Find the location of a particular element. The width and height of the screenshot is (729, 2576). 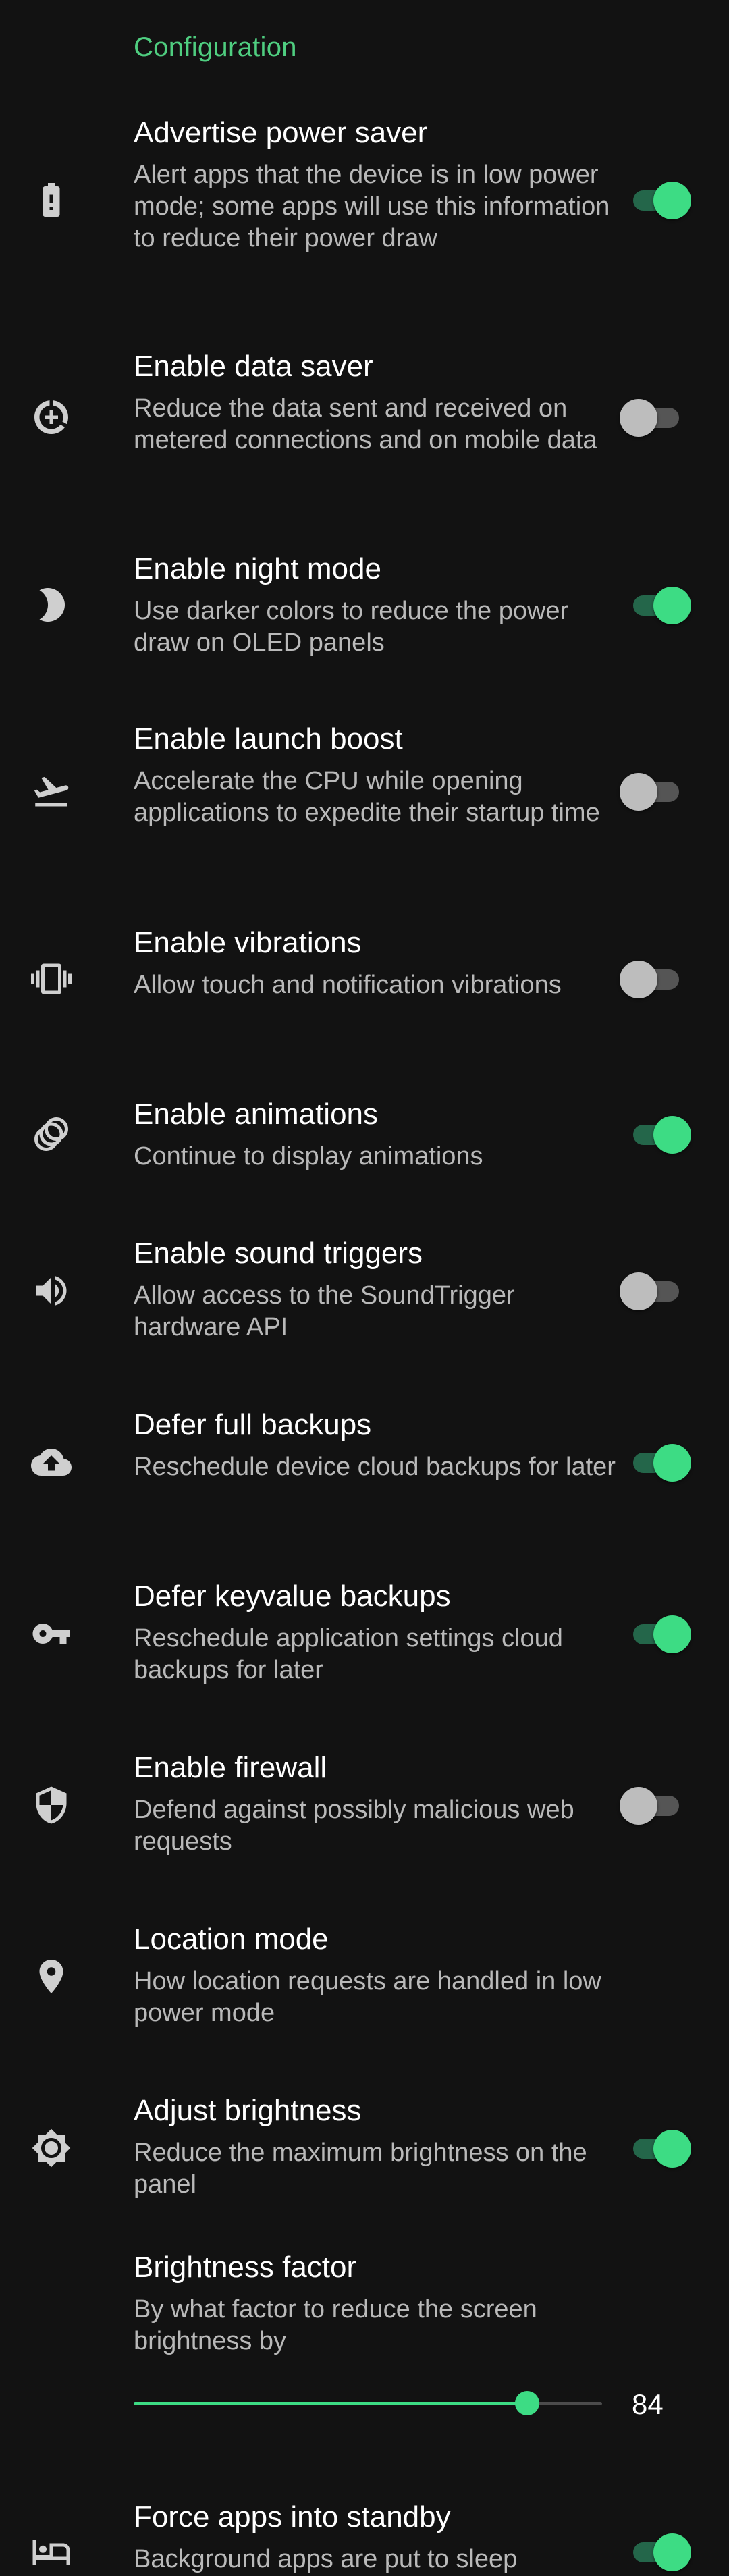

toggle-enable-vibrations is located at coordinates (654, 979).